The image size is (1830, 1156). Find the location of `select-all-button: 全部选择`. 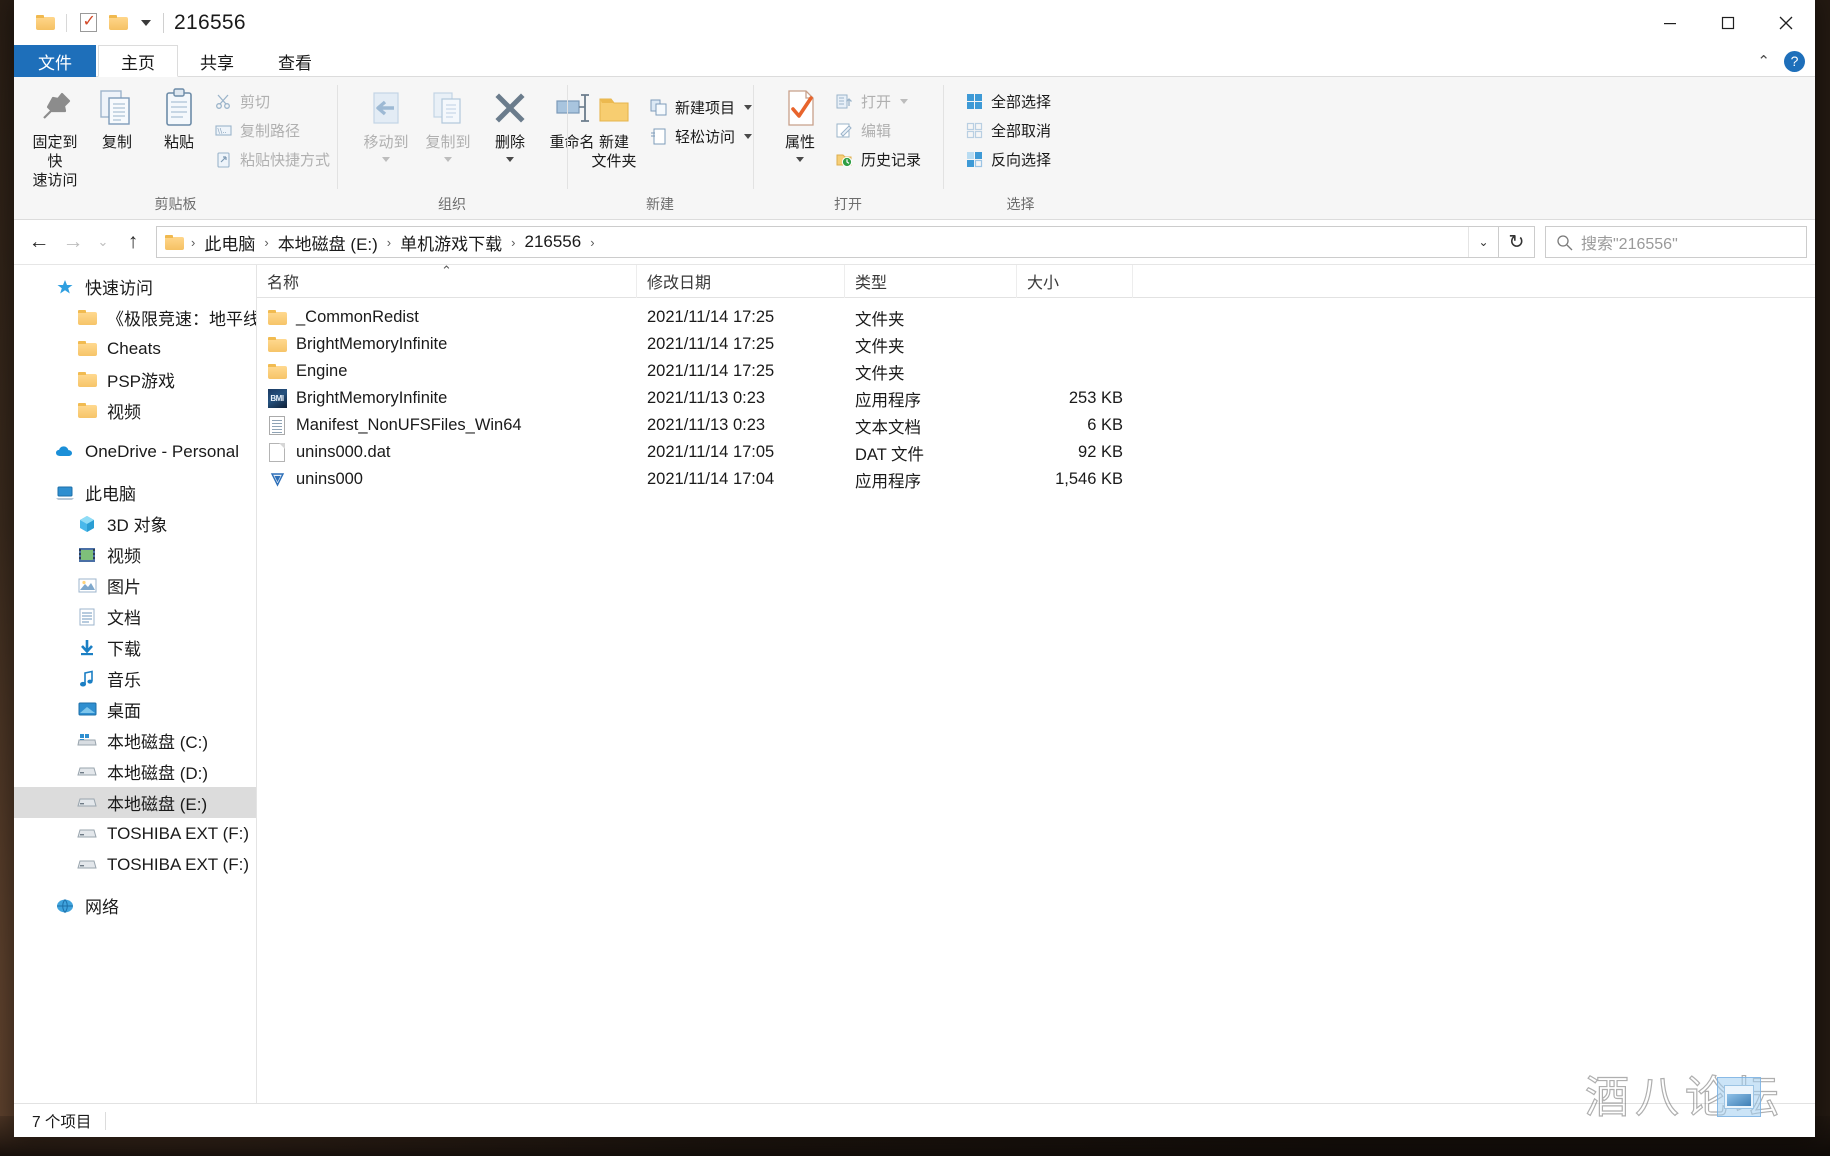

select-all-button: 全部选择 is located at coordinates (1010, 101).